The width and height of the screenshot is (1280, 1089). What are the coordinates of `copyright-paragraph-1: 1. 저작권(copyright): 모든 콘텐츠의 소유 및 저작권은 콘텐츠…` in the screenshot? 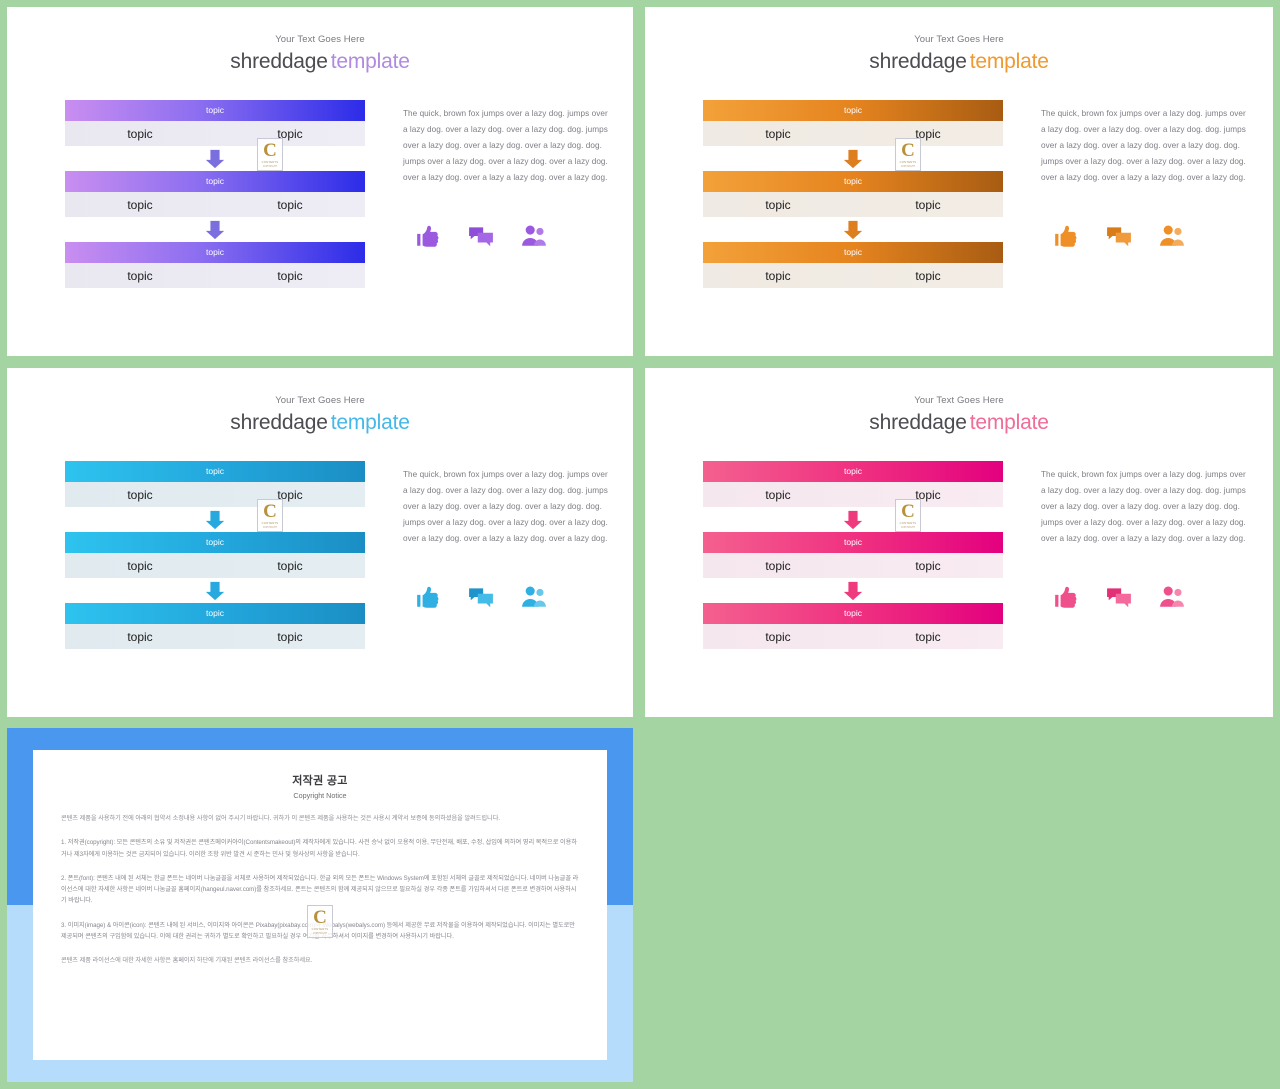 It's located at (319, 848).